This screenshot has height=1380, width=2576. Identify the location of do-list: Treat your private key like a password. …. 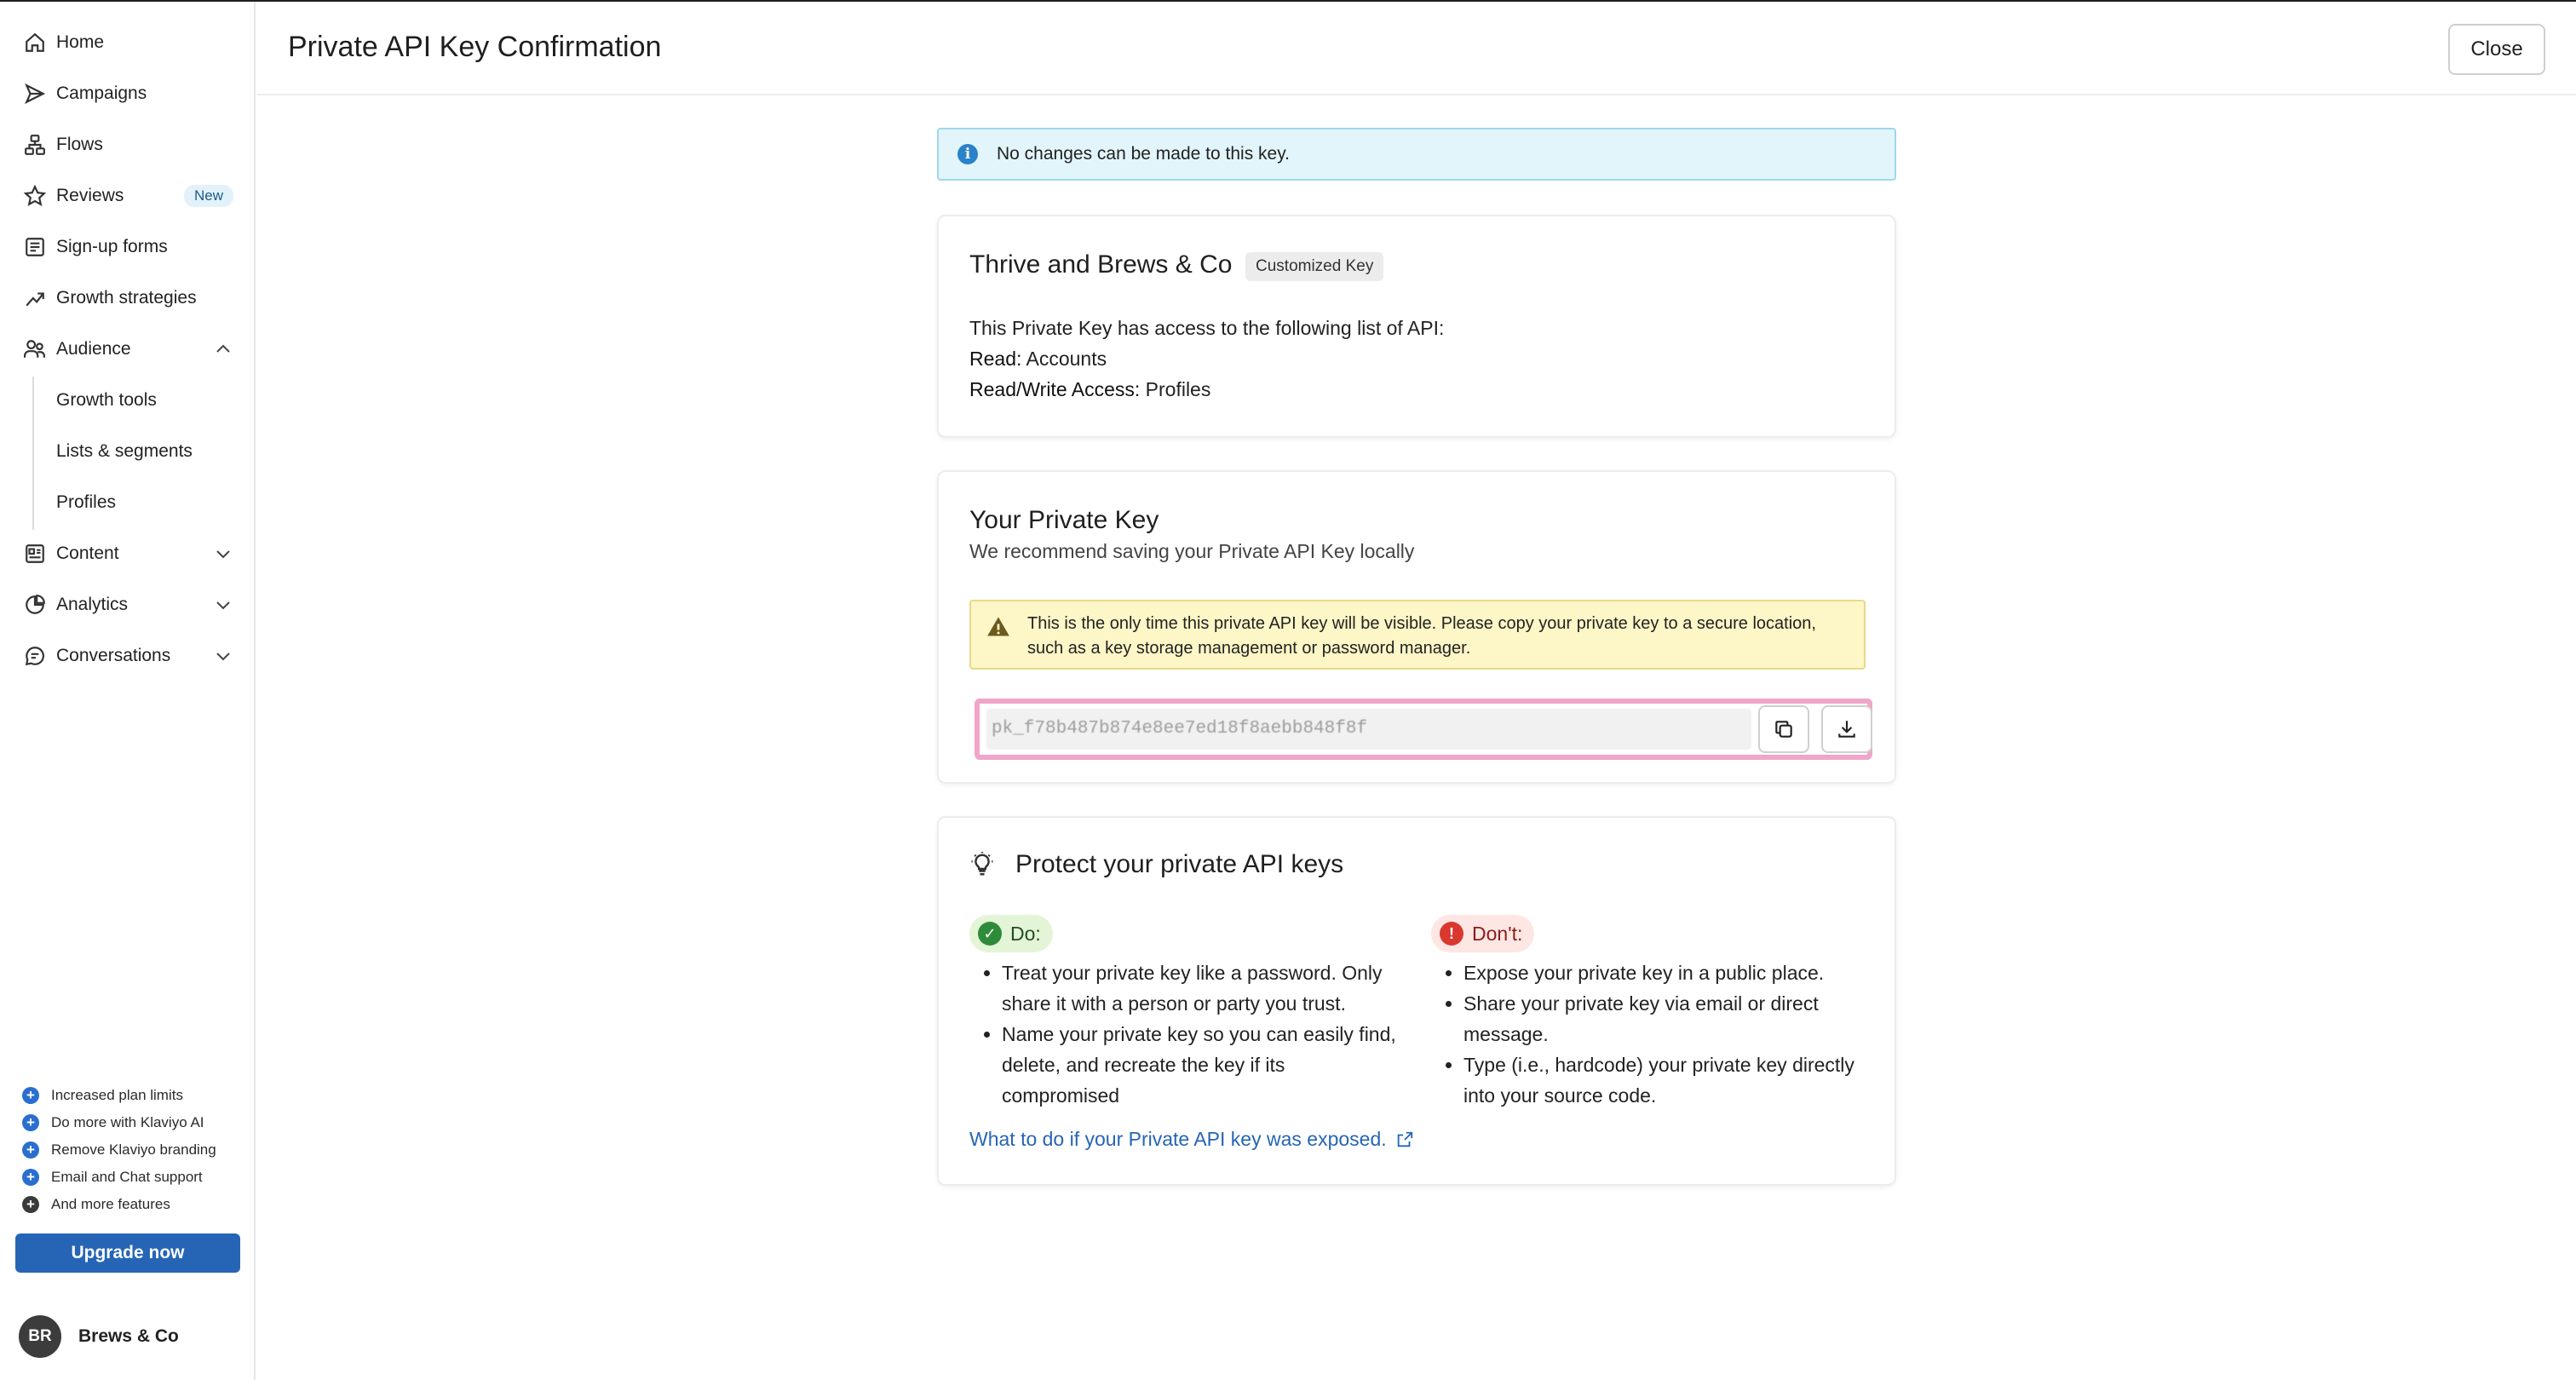
(1187, 1034).